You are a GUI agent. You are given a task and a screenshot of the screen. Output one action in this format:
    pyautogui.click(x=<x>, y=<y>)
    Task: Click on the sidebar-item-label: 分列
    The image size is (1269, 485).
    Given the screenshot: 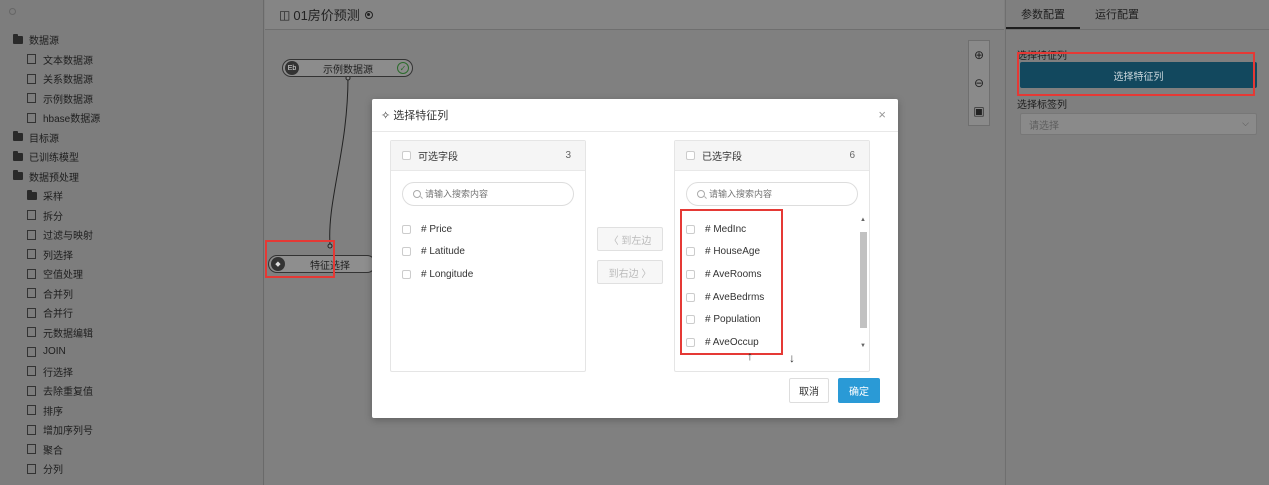 What is the action you would take?
    pyautogui.click(x=53, y=471)
    